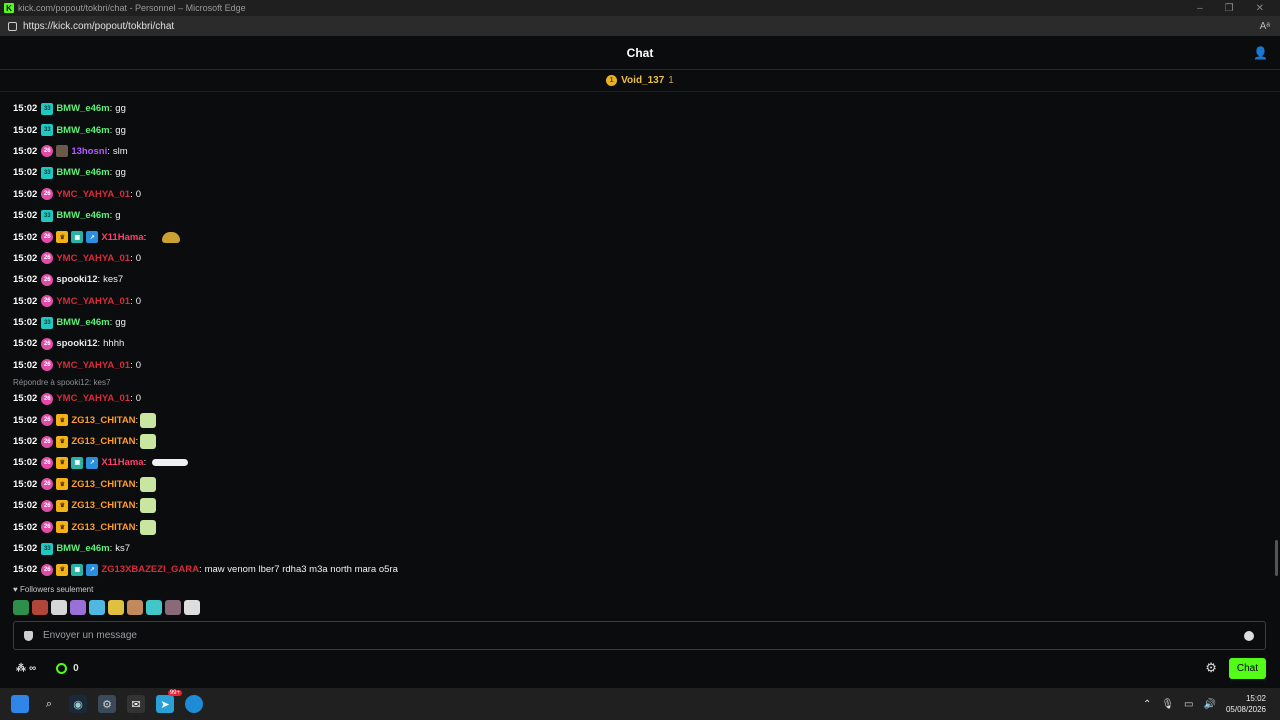 Image resolution: width=1280 pixels, height=720 pixels. I want to click on windows-start-icon, so click(20, 704).